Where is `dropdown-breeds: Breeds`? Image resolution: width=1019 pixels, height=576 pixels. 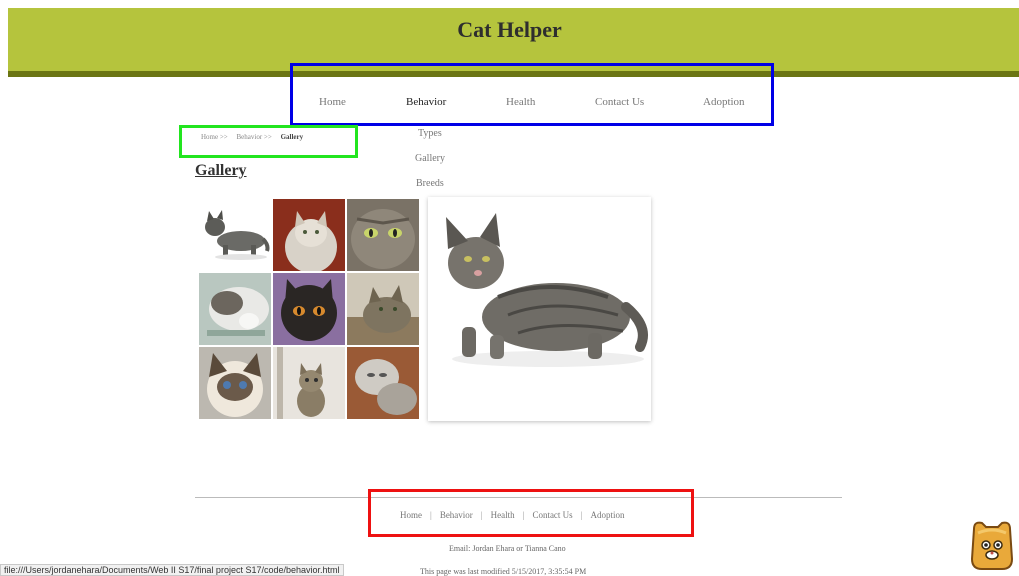 dropdown-breeds: Breeds is located at coordinates (430, 183).